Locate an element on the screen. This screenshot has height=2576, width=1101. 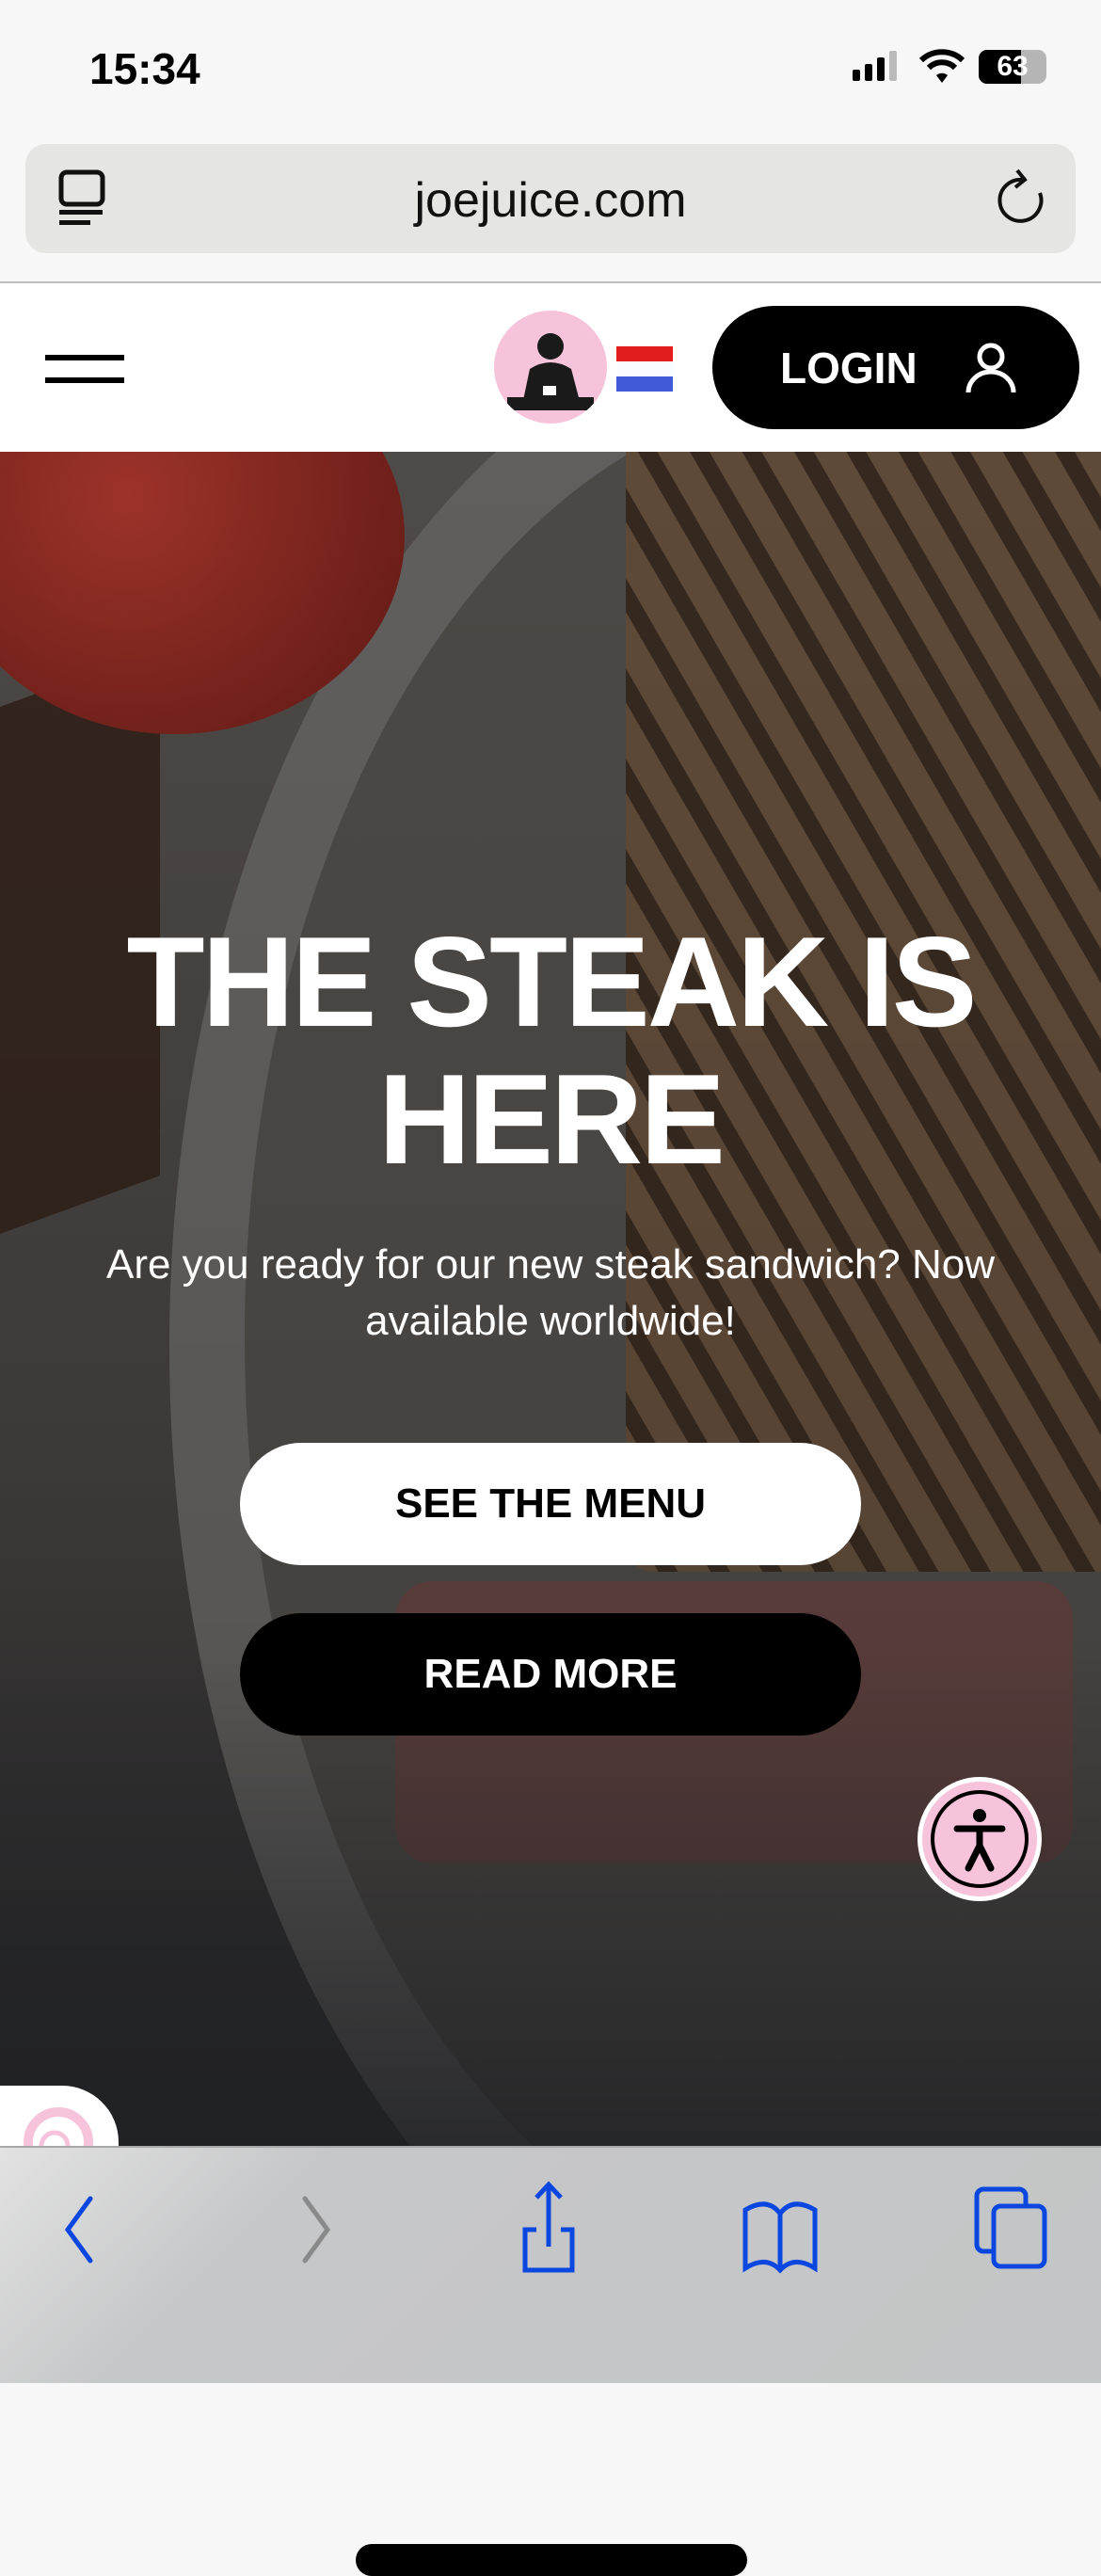
back-icon is located at coordinates (81, 2229).